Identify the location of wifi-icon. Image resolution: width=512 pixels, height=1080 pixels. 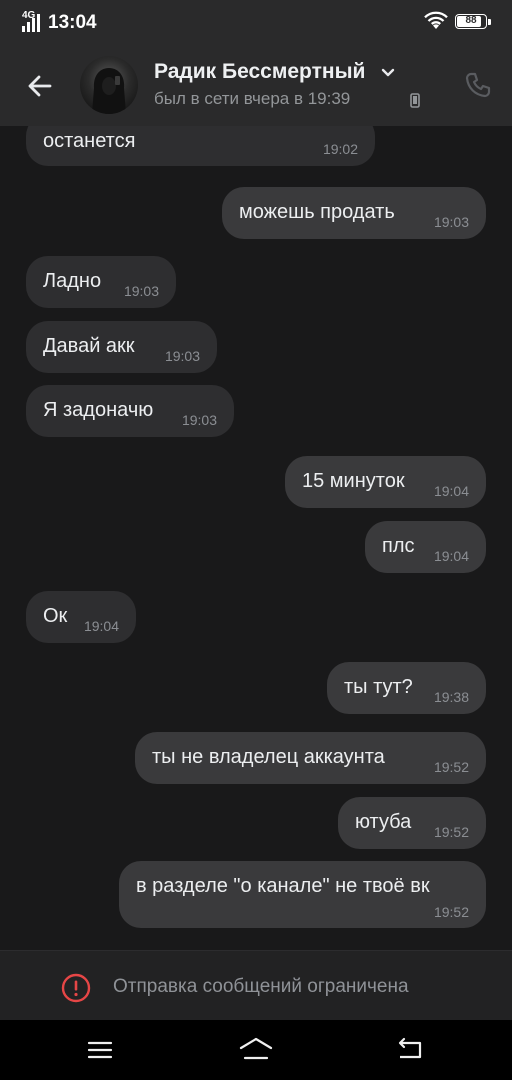
(436, 20).